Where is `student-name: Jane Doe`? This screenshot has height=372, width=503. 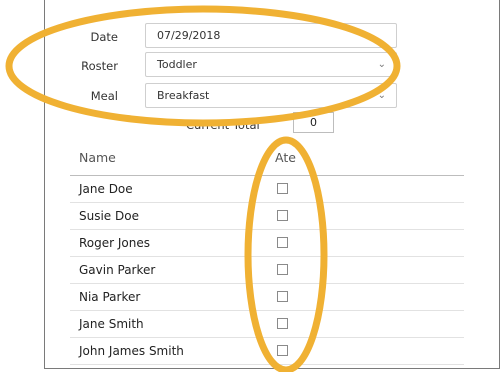
student-name: Jane Doe is located at coordinates (106, 189).